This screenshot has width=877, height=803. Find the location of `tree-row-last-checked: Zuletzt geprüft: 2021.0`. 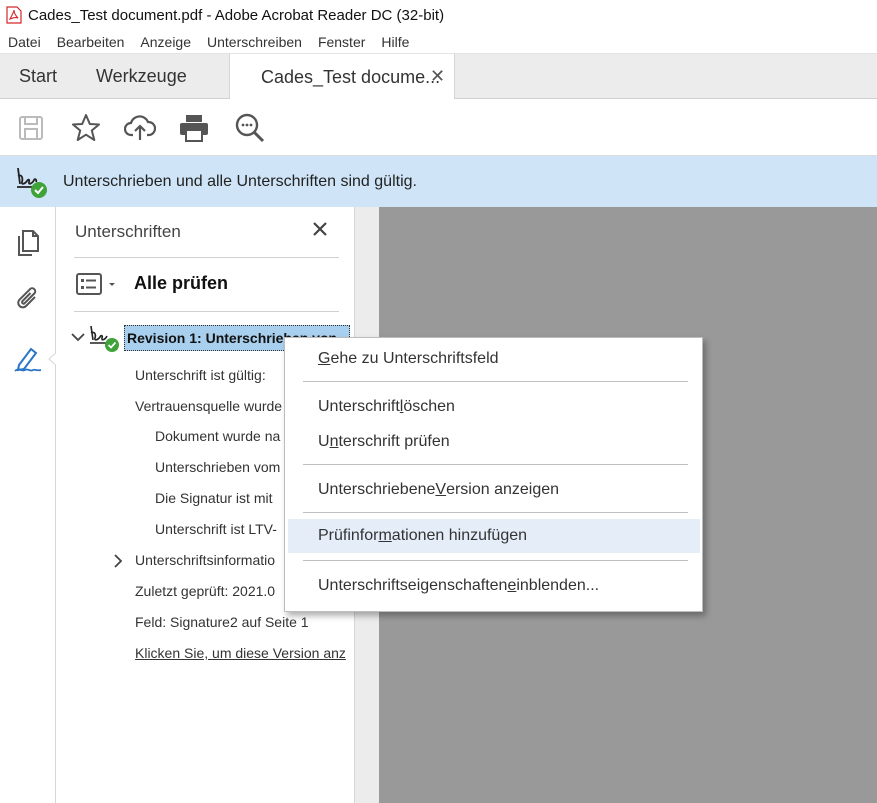

tree-row-last-checked: Zuletzt geprüft: 2021.0 is located at coordinates (205, 591).